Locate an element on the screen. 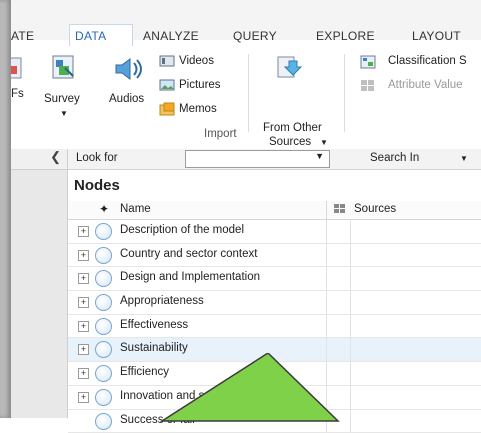 This screenshot has height=433, width=481. audios-button: Audios is located at coordinates (126, 99).